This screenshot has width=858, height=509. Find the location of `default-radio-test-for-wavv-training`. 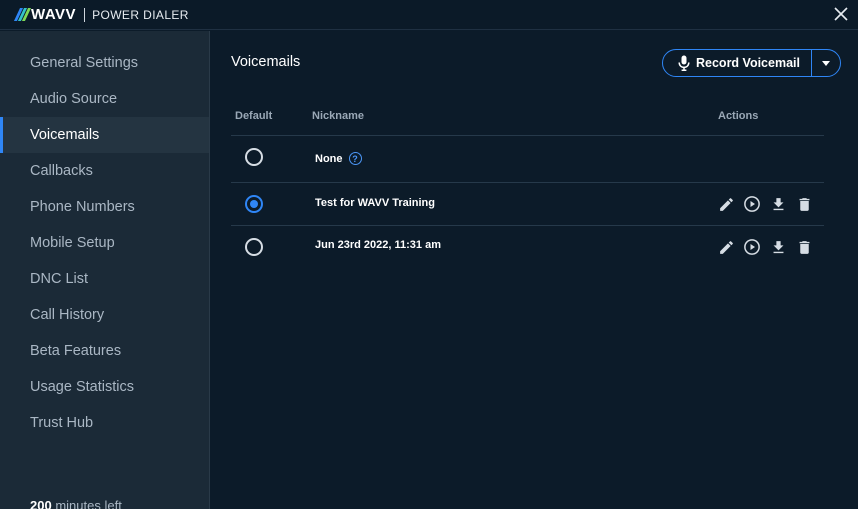

default-radio-test-for-wavv-training is located at coordinates (254, 204).